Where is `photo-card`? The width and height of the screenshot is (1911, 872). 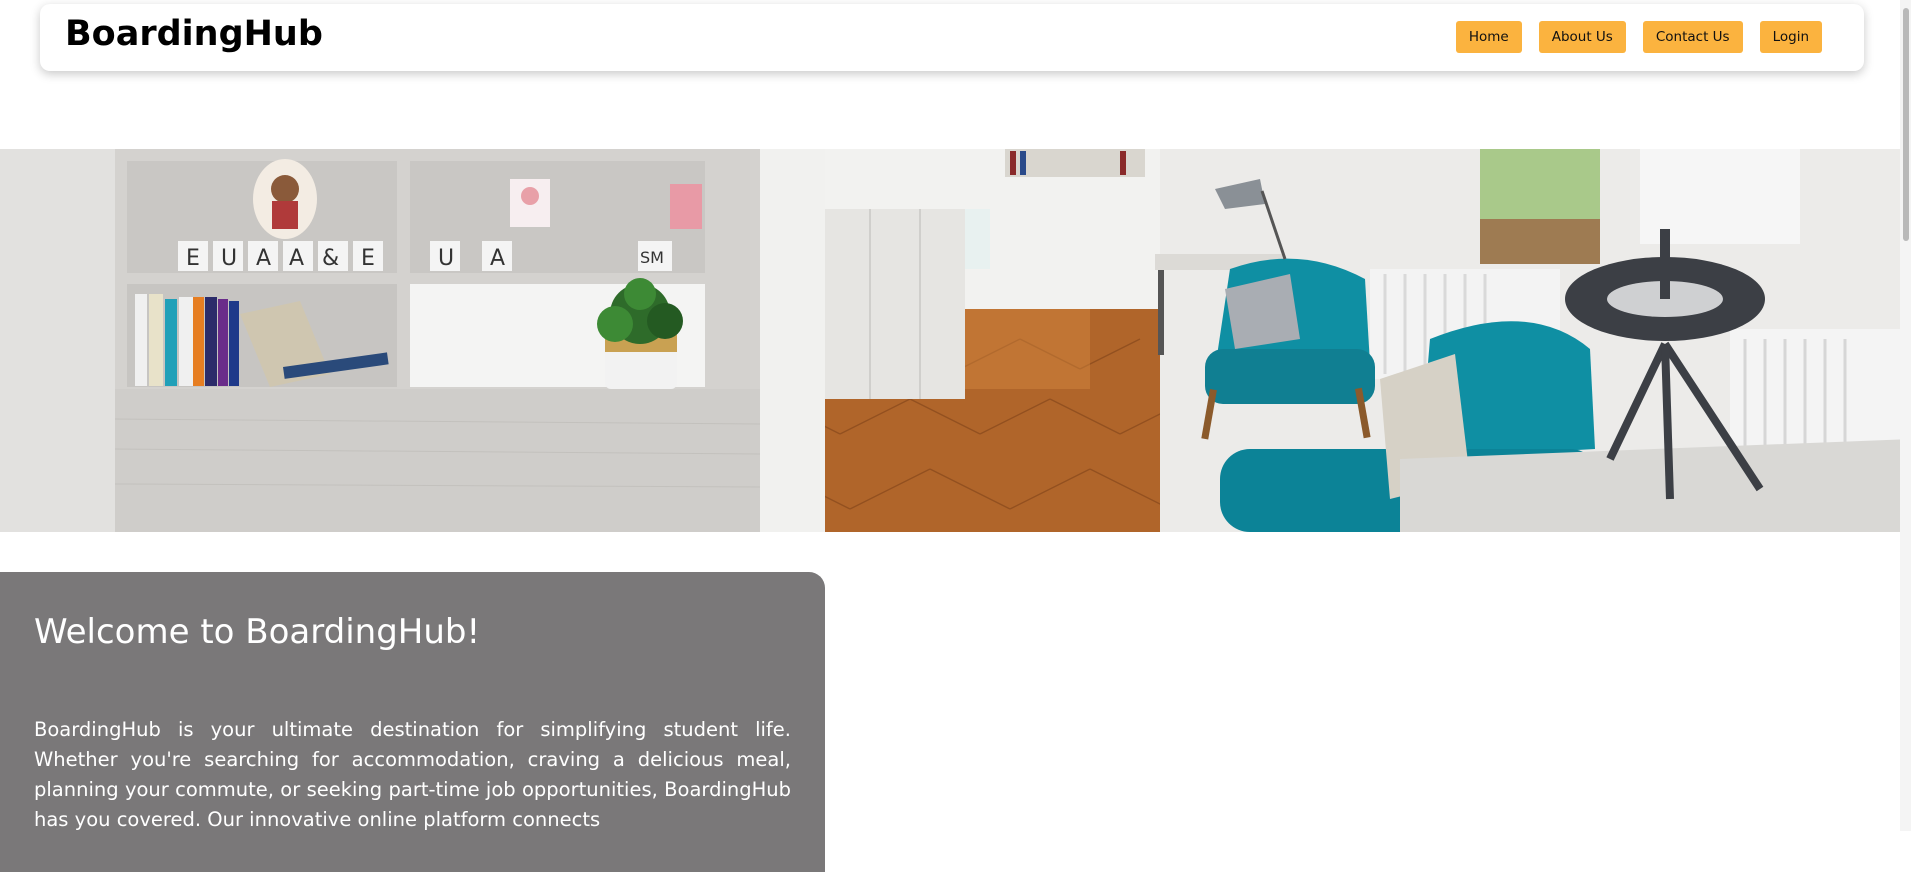
photo-card is located at coordinates (686, 206).